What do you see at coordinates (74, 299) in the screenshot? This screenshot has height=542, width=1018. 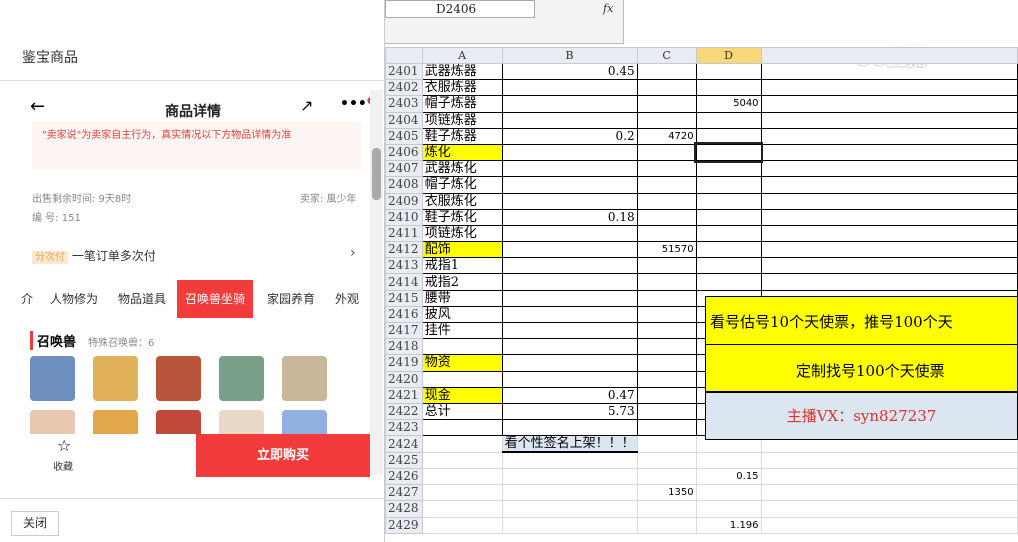 I see `tab-character: 人物修为` at bounding box center [74, 299].